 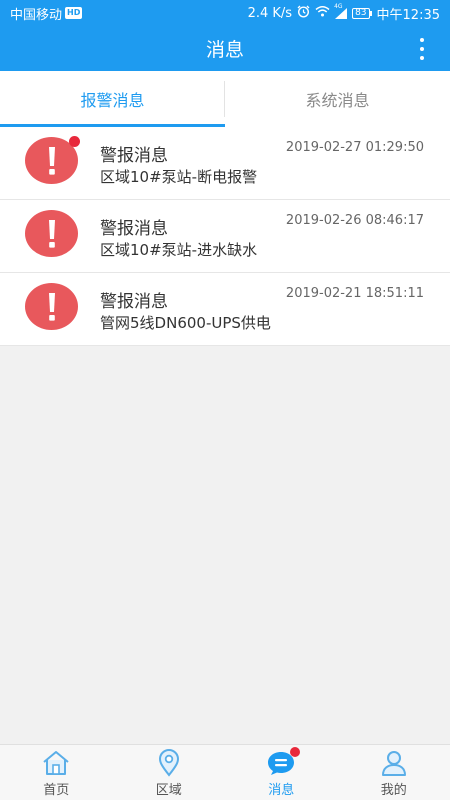 I want to click on bottom-nav: 首页 区域 消息 我的, so click(x=225, y=772).